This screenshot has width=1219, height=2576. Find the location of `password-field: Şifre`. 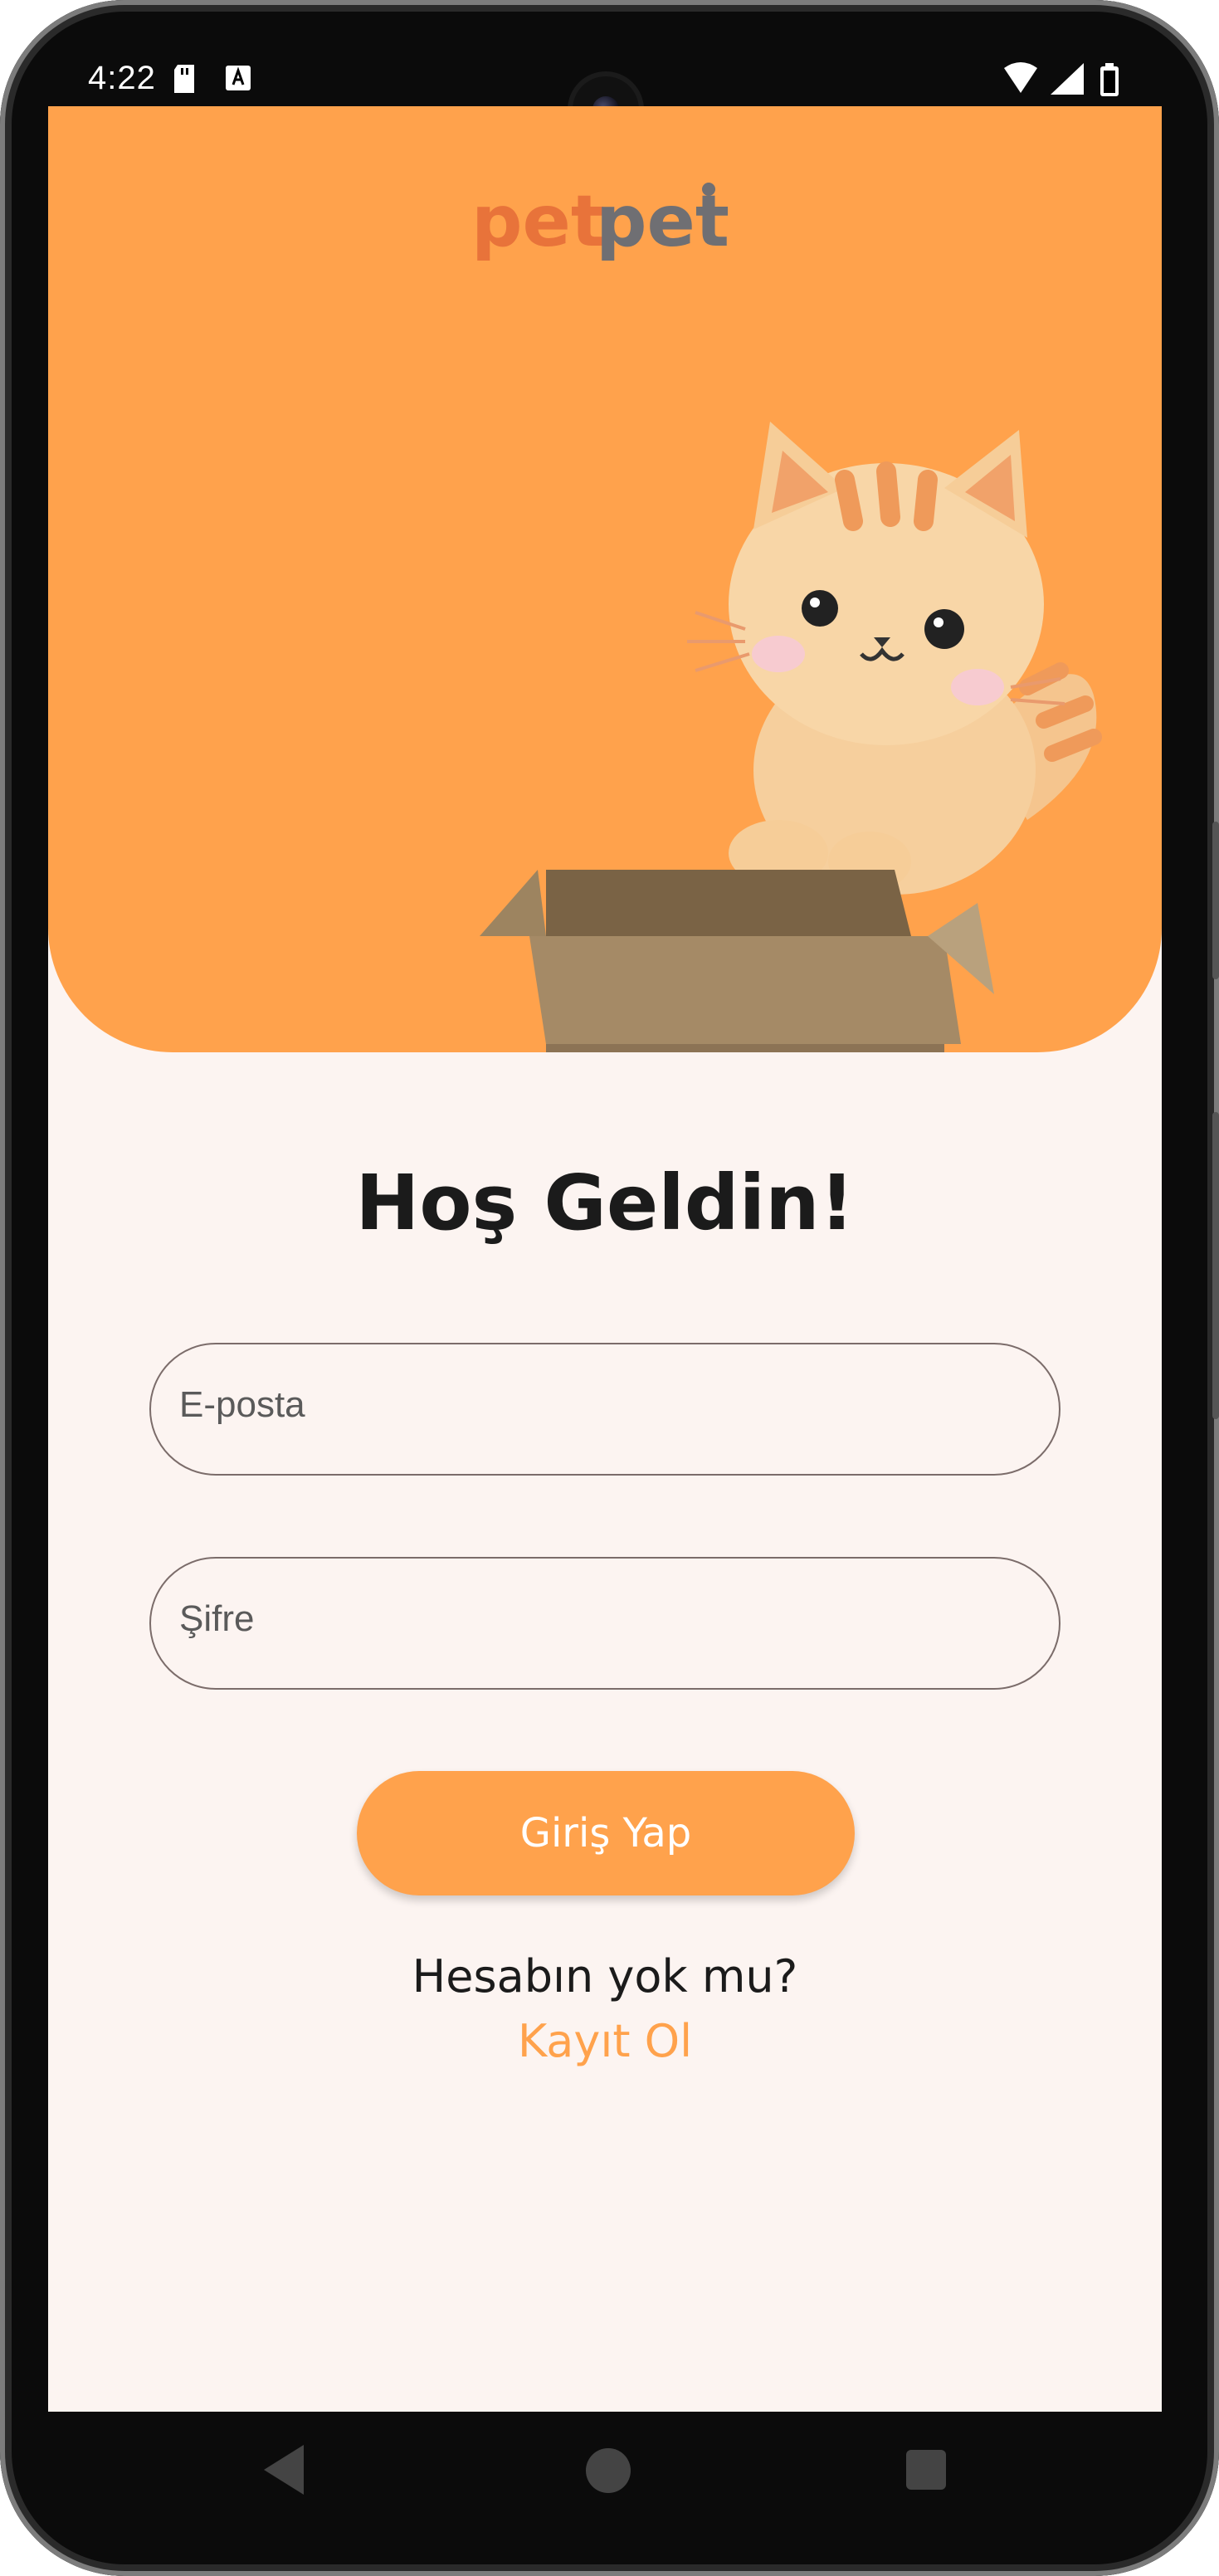

password-field: Şifre is located at coordinates (605, 1624).